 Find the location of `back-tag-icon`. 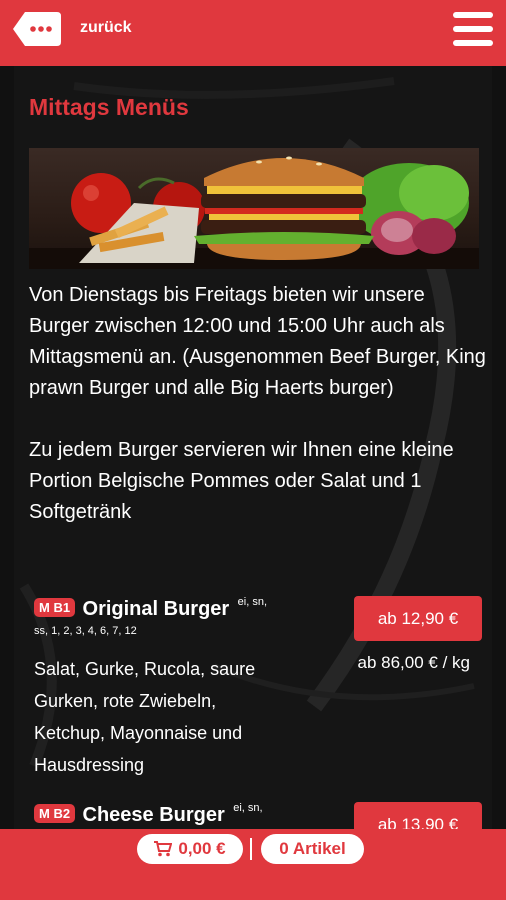

back-tag-icon is located at coordinates (37, 29).